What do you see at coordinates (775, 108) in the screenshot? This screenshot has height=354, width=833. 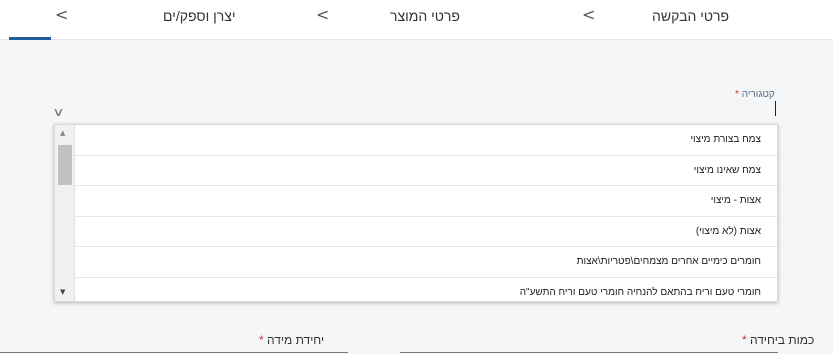 I see `text-caret` at bounding box center [775, 108].